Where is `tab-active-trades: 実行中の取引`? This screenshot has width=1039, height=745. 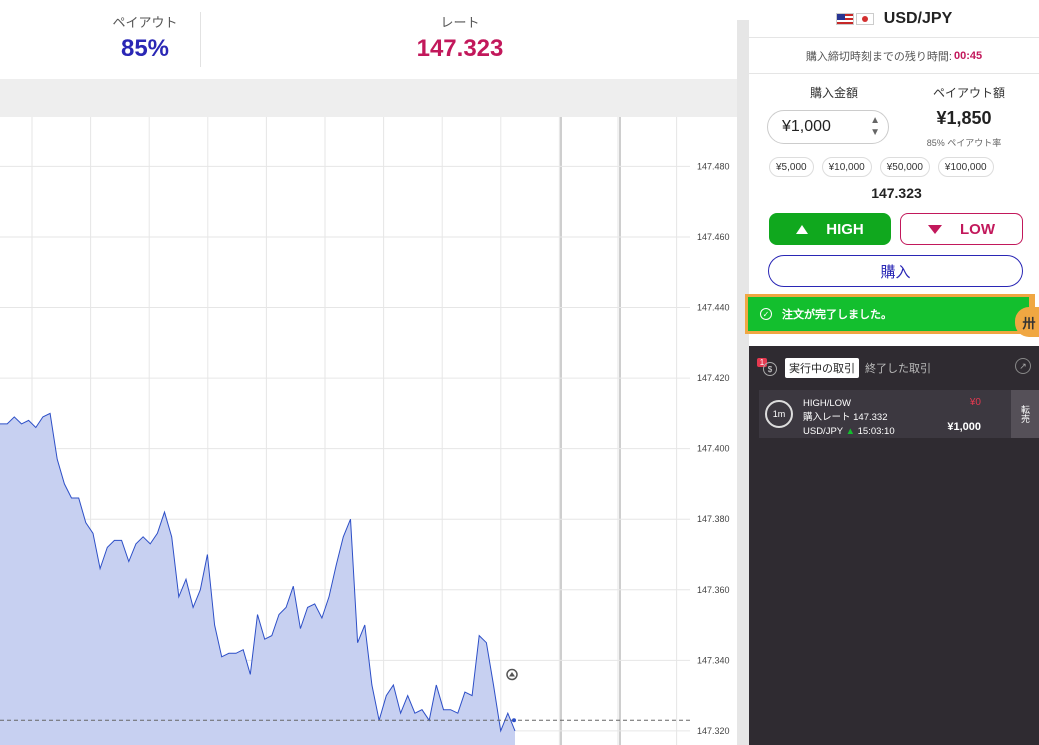 tab-active-trades: 実行中の取引 is located at coordinates (822, 368).